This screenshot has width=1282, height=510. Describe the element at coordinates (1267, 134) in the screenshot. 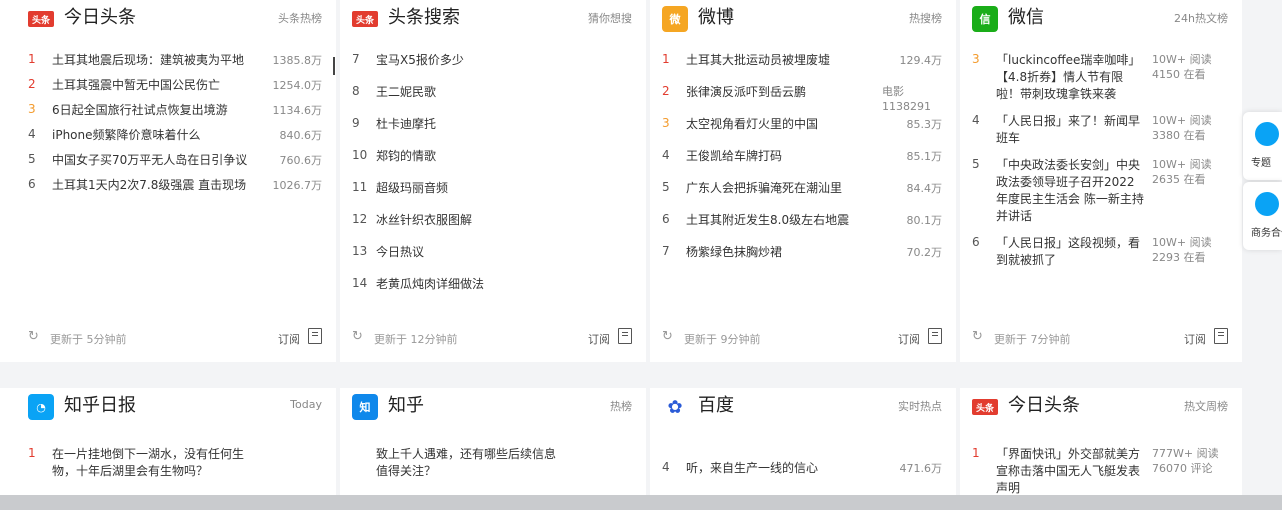

I see `topic-icon` at that location.